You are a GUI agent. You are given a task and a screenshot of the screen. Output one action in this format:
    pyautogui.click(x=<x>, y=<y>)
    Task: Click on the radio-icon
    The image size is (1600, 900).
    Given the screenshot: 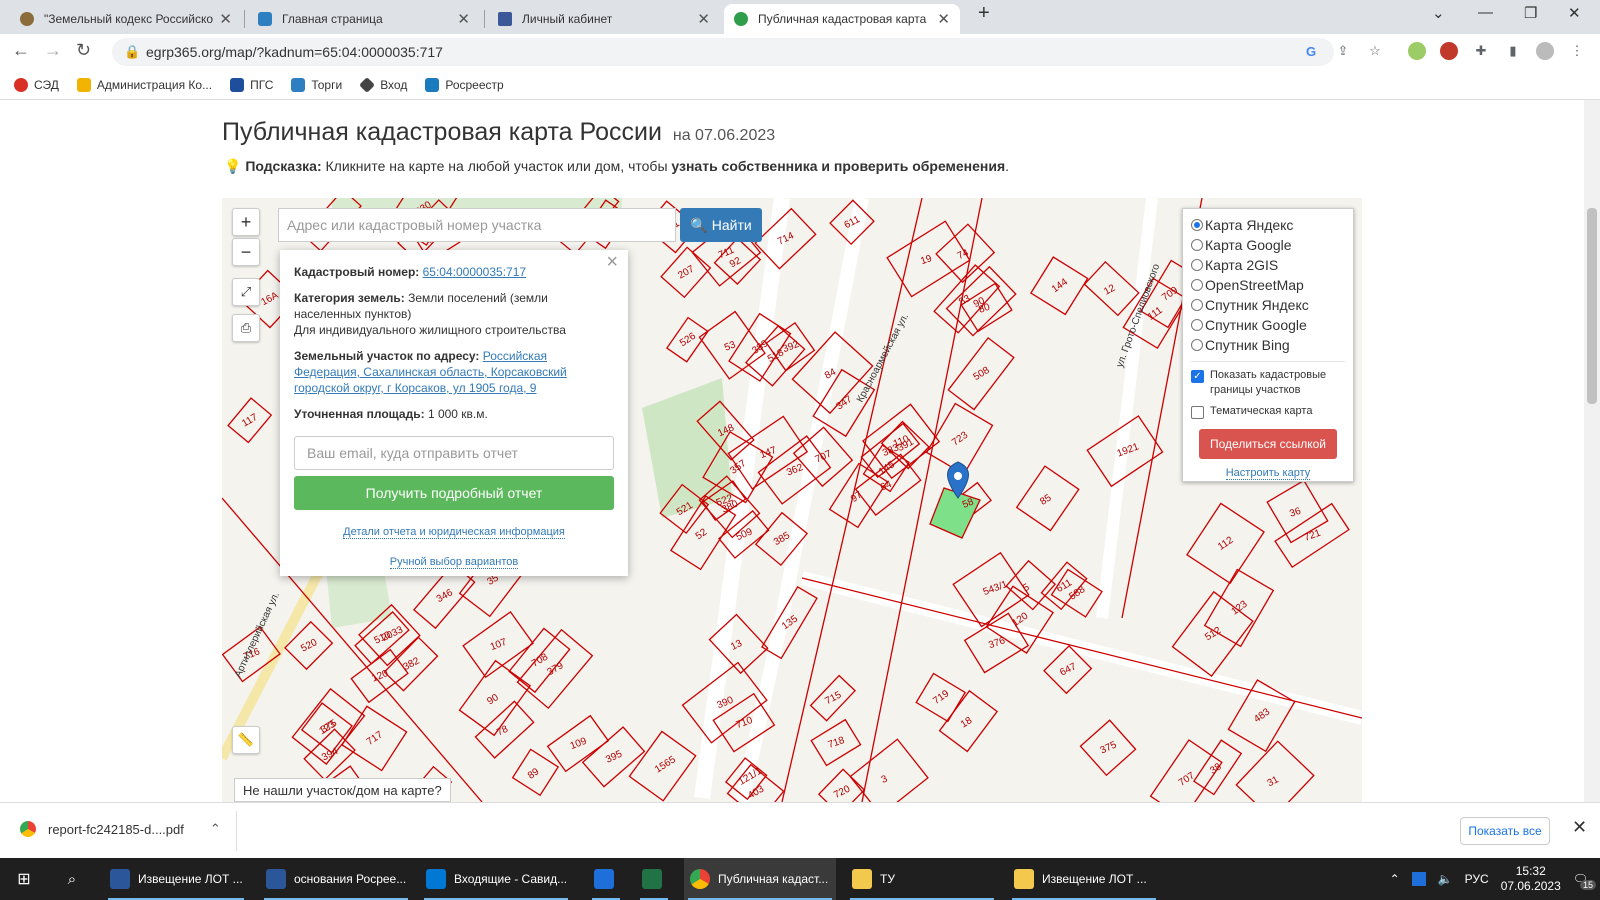 What is the action you would take?
    pyautogui.click(x=1197, y=225)
    